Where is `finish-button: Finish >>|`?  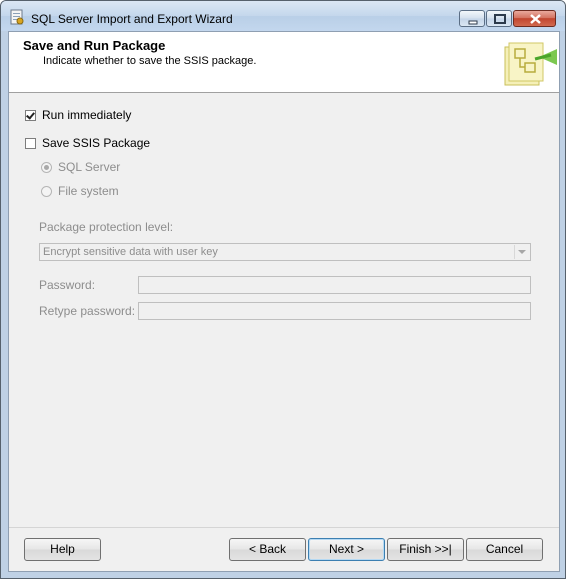 finish-button: Finish >>| is located at coordinates (425, 549).